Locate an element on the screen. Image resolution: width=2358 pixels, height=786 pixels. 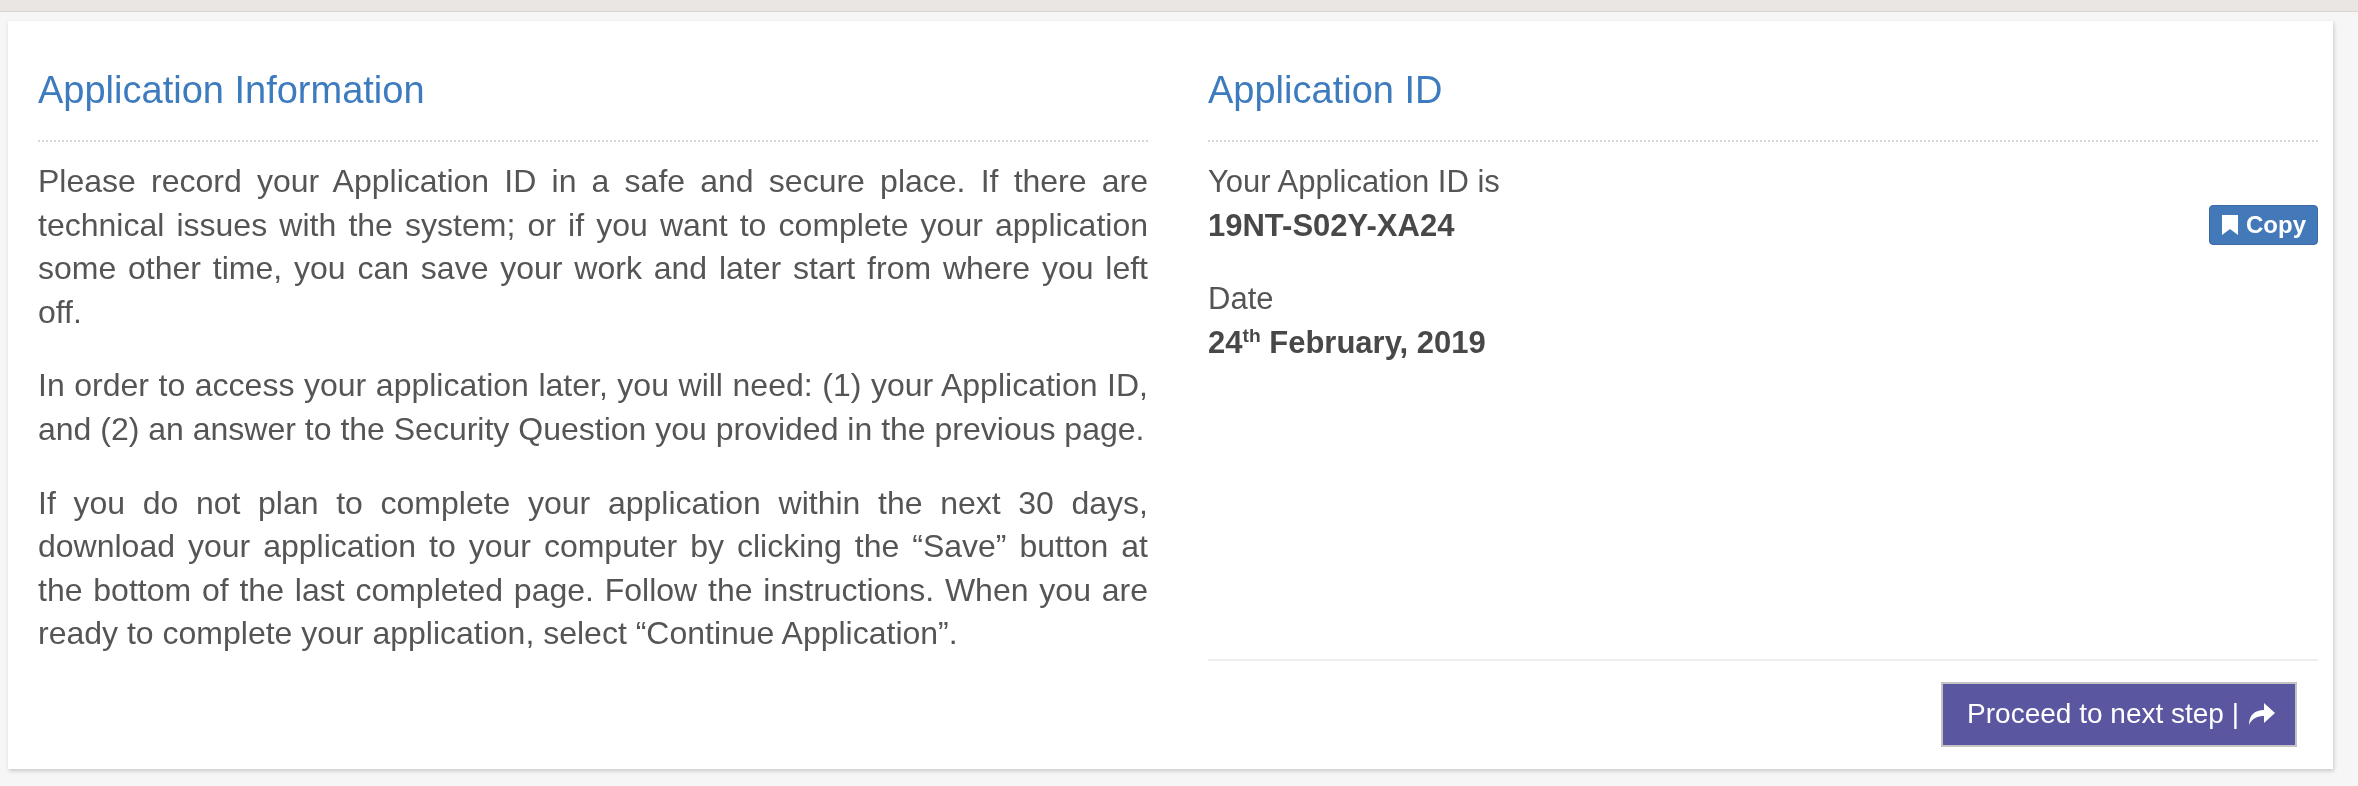
copy-button: Copy is located at coordinates (2263, 225).